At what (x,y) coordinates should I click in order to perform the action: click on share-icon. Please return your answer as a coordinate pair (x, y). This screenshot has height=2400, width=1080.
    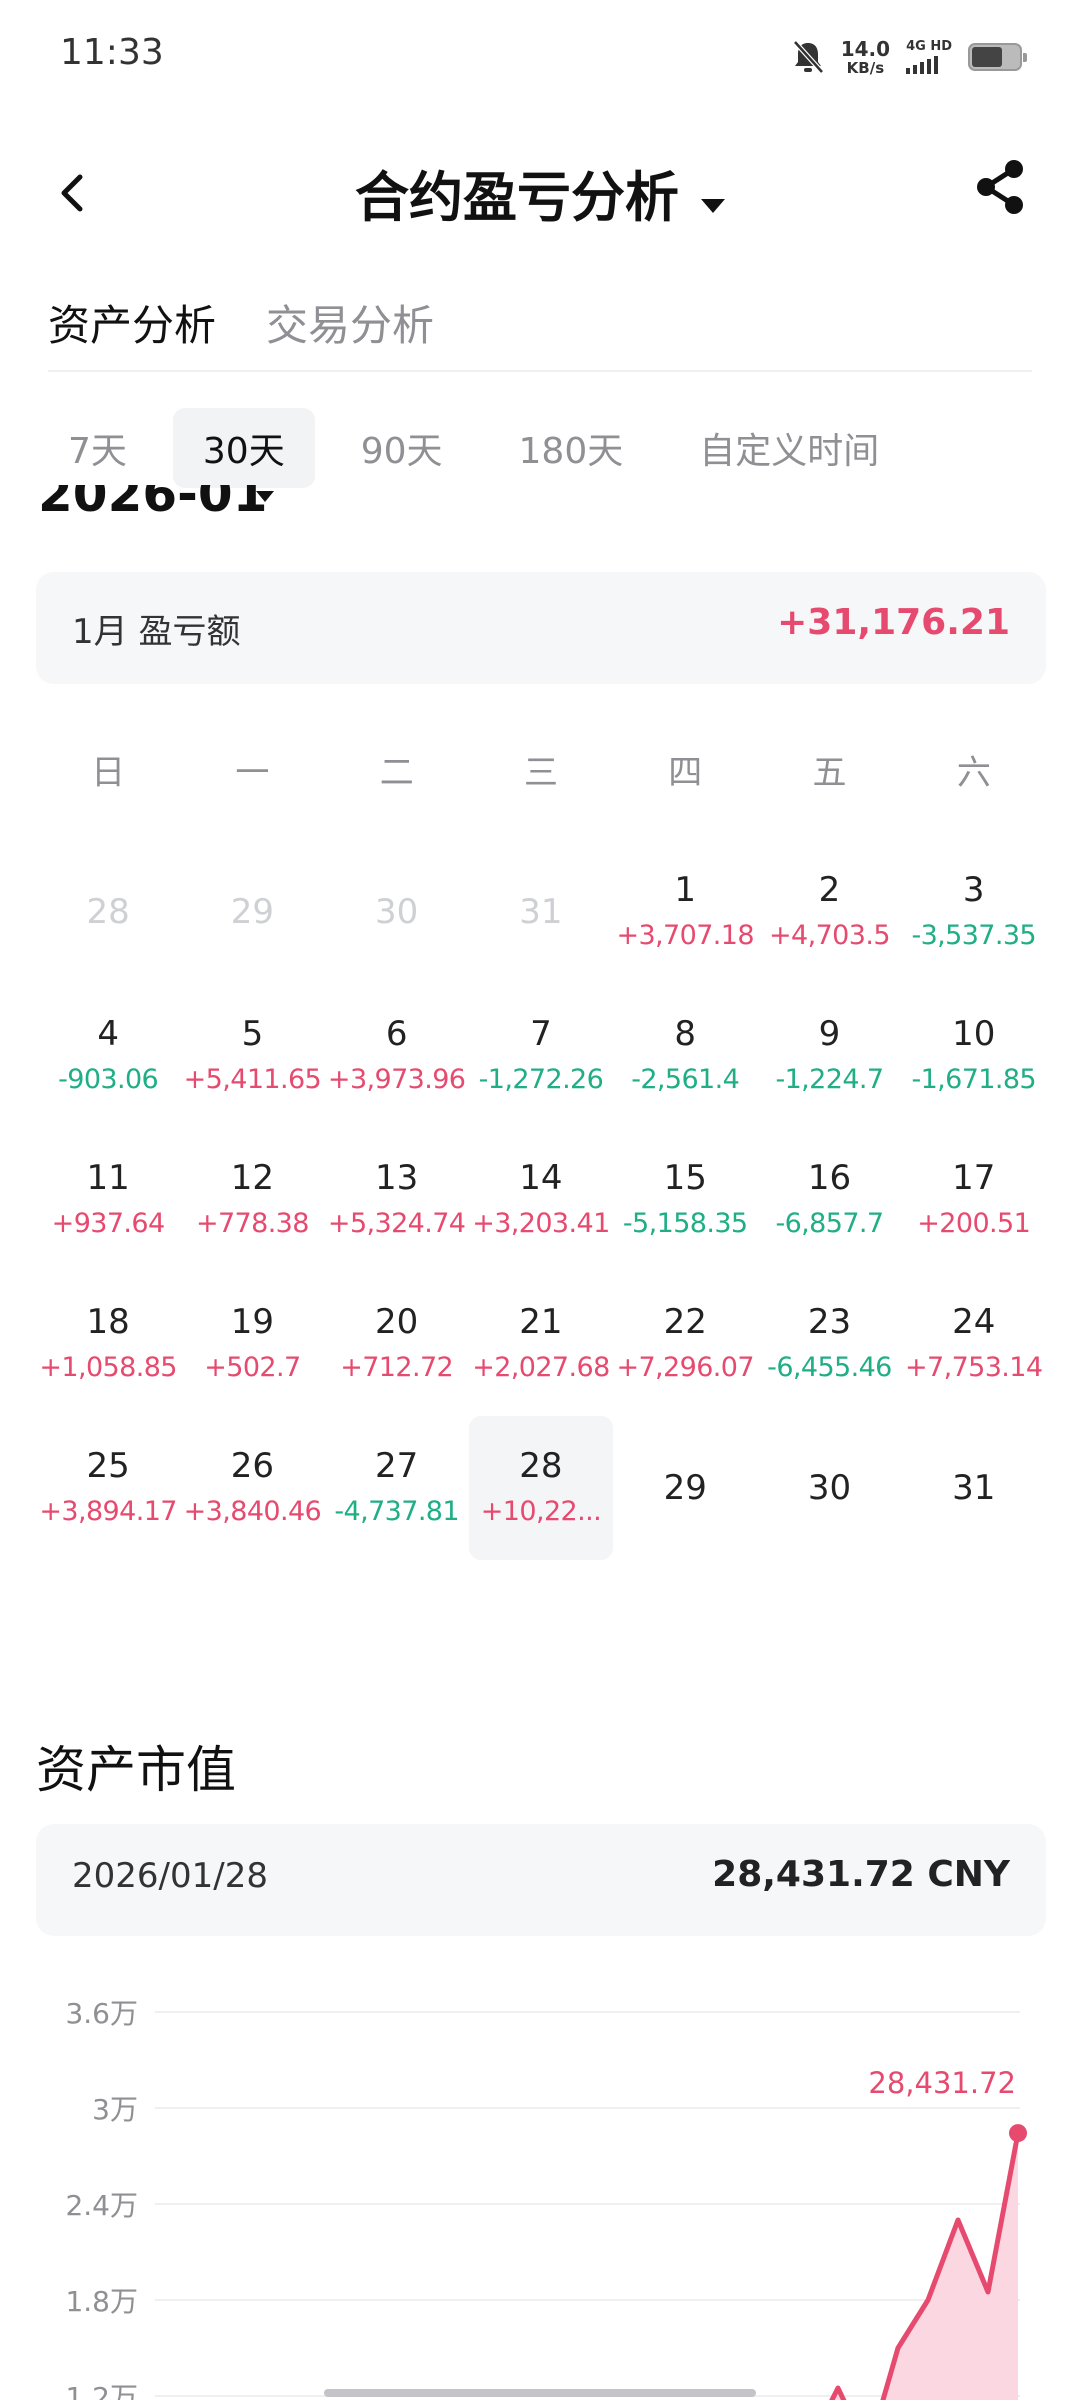
    Looking at the image, I should click on (1000, 187).